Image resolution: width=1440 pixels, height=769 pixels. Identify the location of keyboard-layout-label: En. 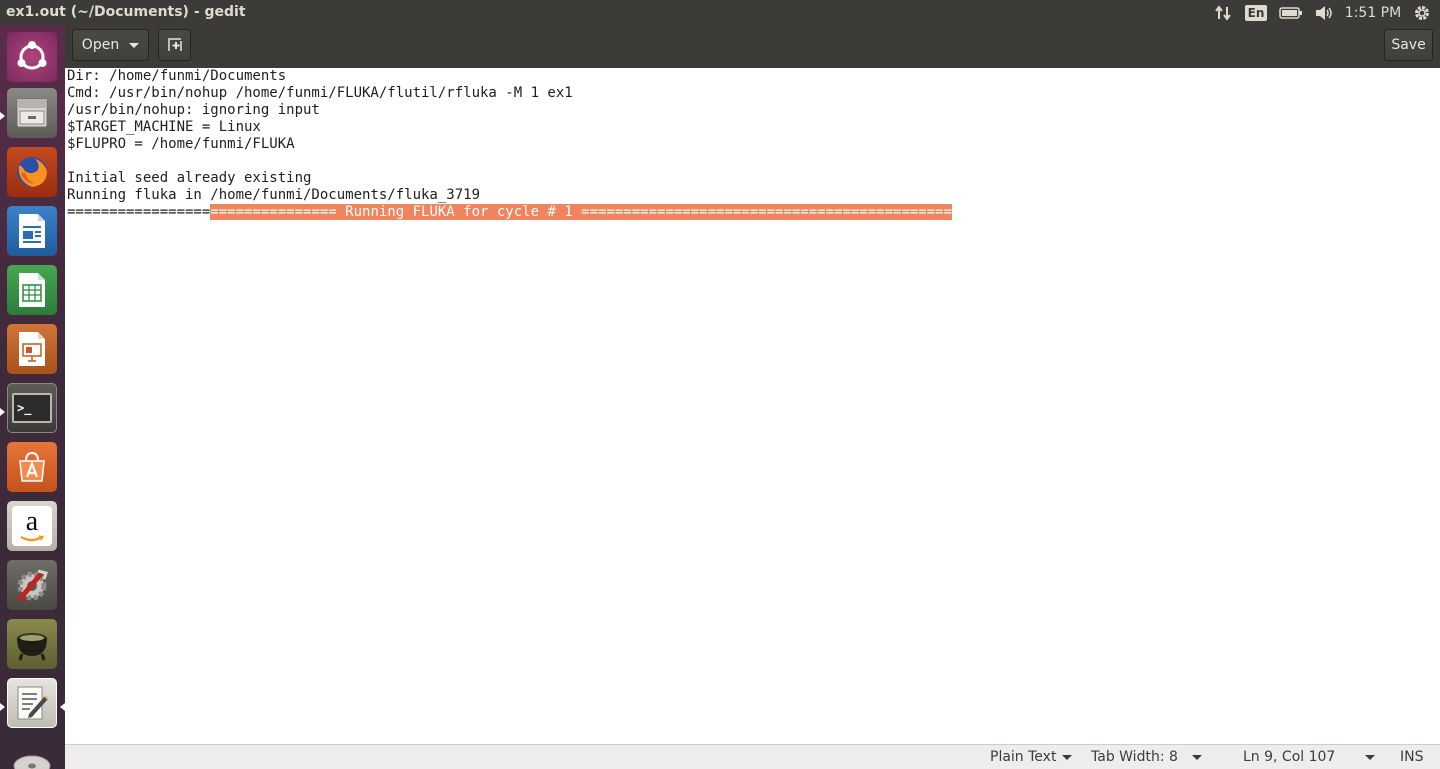
(1256, 12).